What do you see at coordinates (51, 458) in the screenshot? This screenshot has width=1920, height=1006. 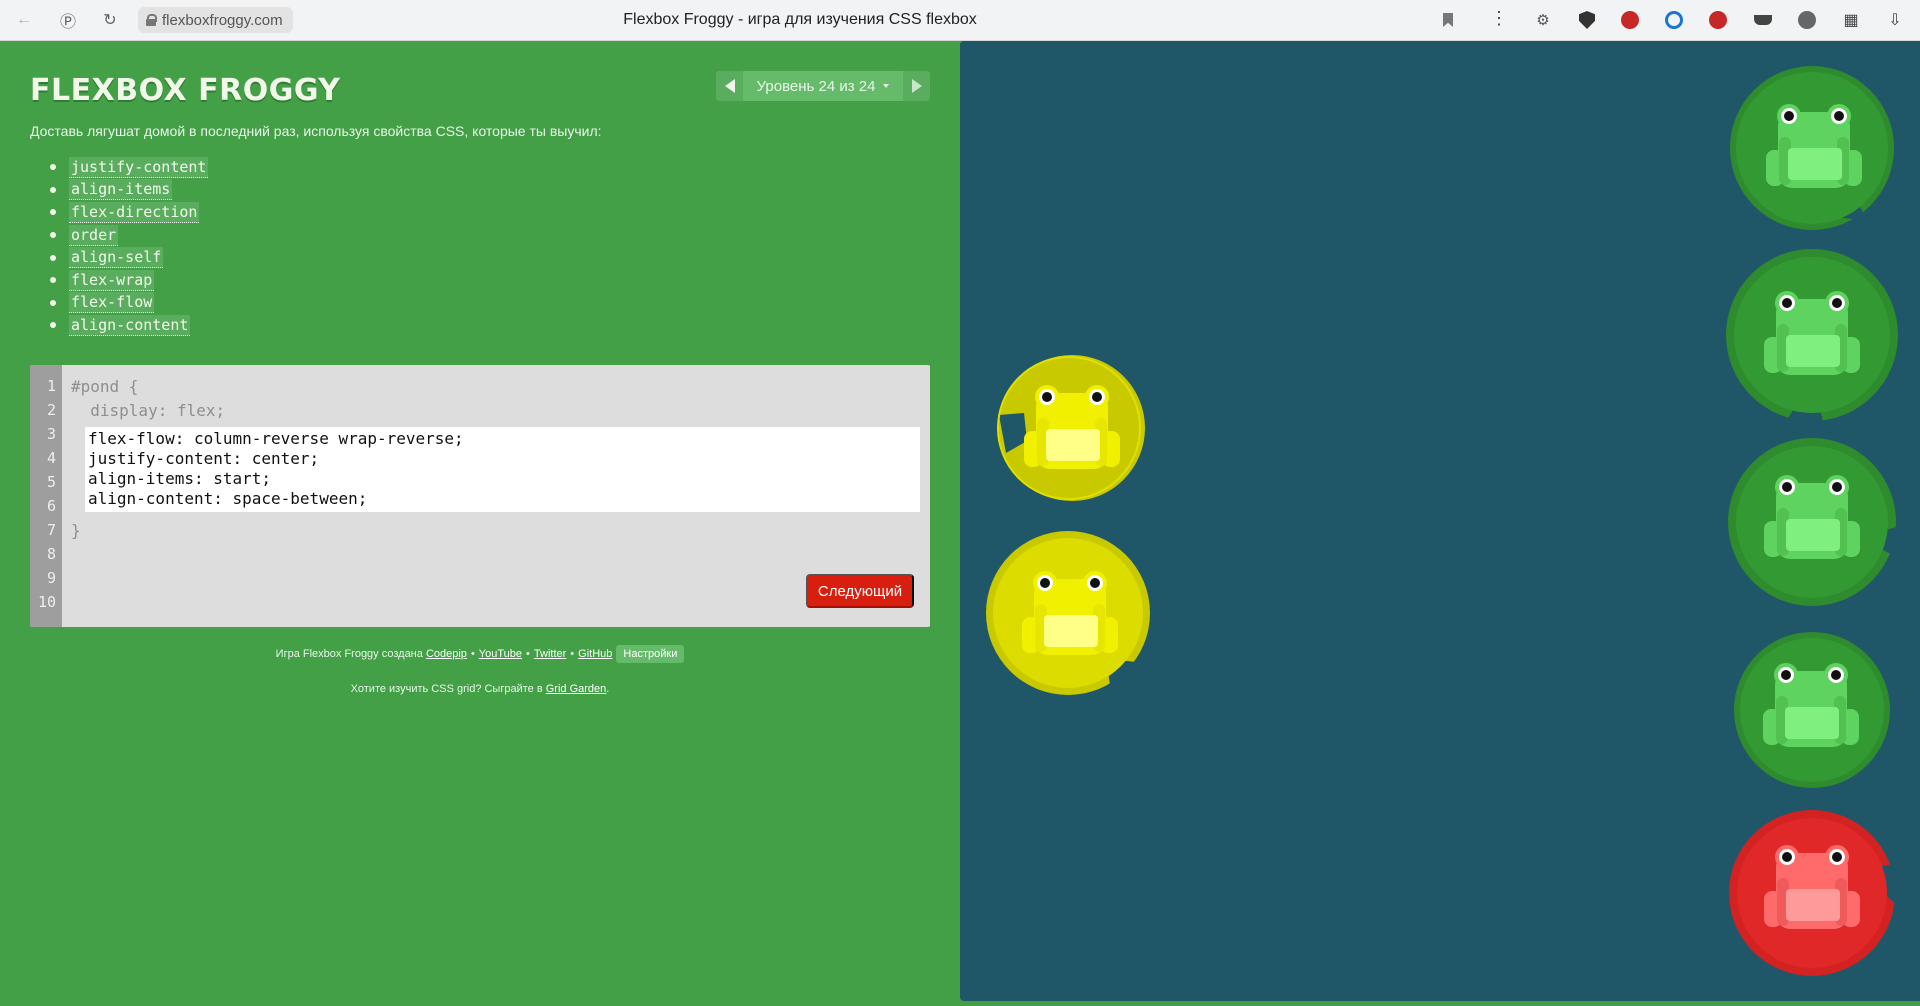 I see `line-number: 4` at bounding box center [51, 458].